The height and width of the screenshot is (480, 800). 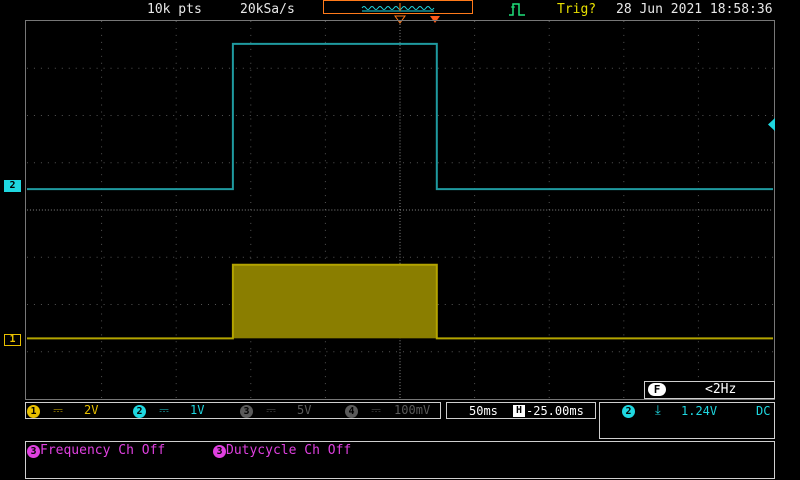 I want to click on memory-position-bar, so click(x=398, y=7).